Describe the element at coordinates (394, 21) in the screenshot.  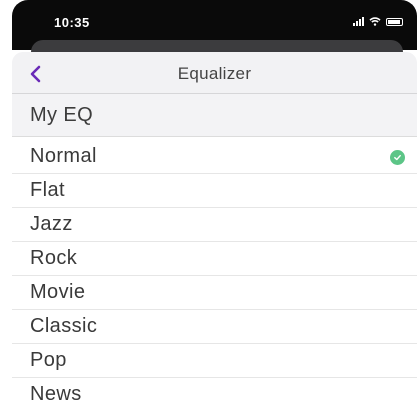
I see `battery-icon` at that location.